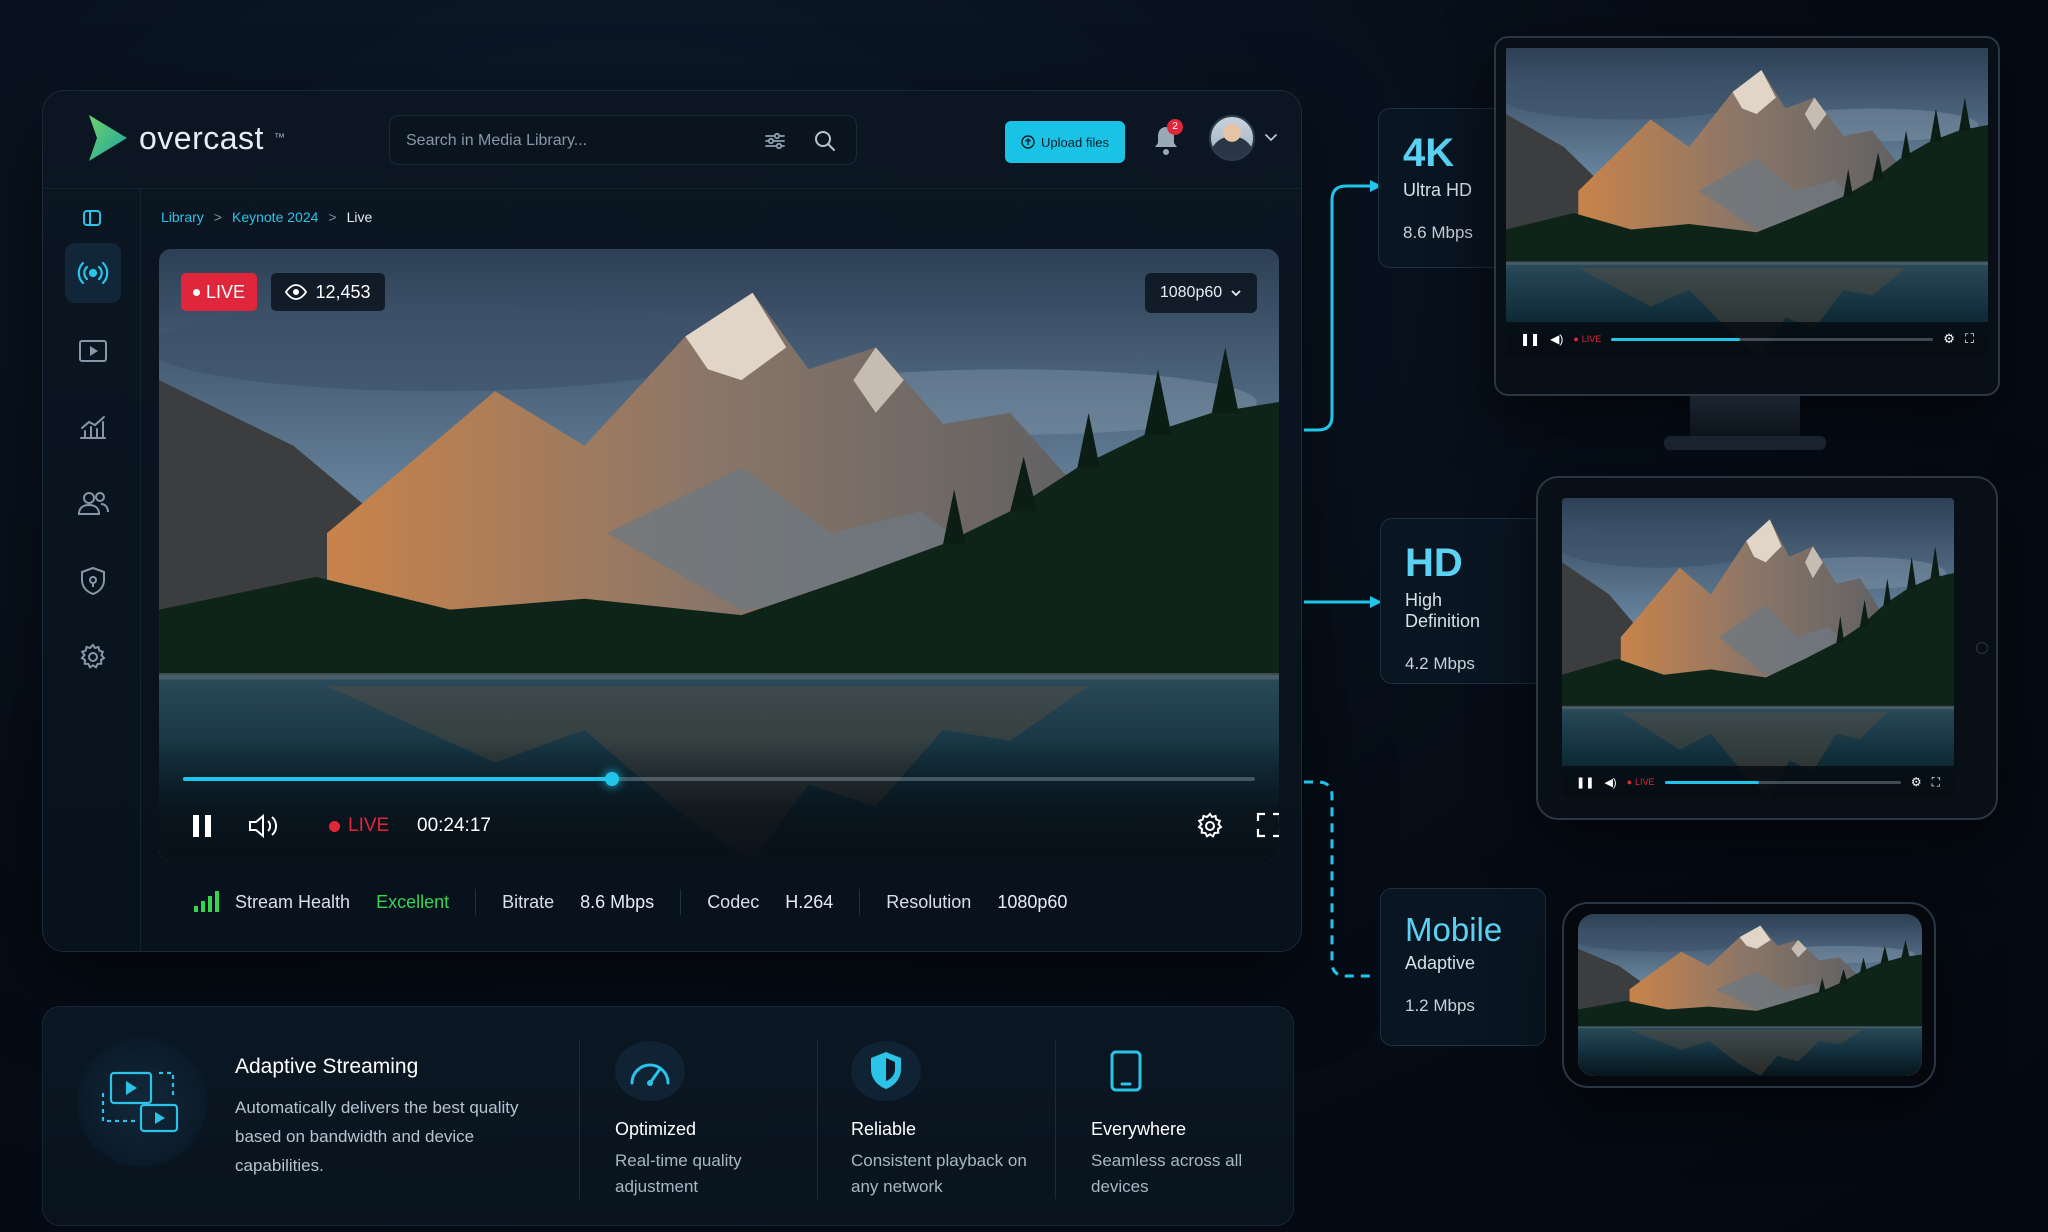 This screenshot has height=1232, width=2048. What do you see at coordinates (201, 137) in the screenshot?
I see `brand-name: overcast` at bounding box center [201, 137].